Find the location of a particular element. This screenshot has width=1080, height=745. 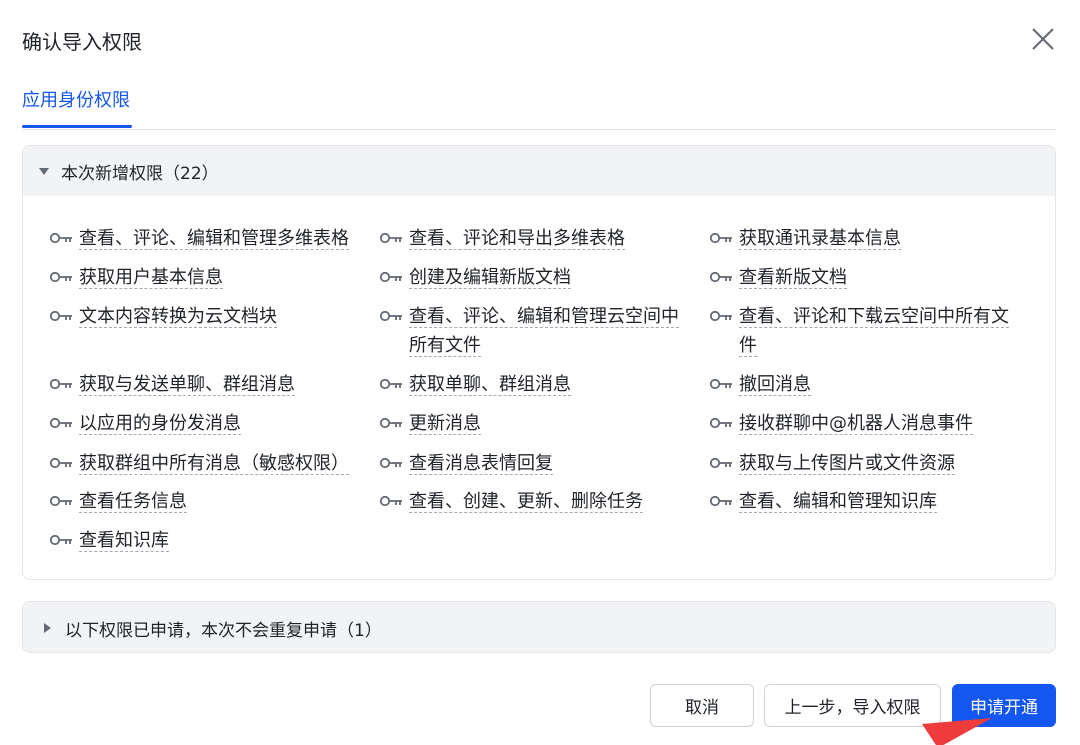

permission-label: 获取与发送单聊、群组消息 is located at coordinates (187, 384).